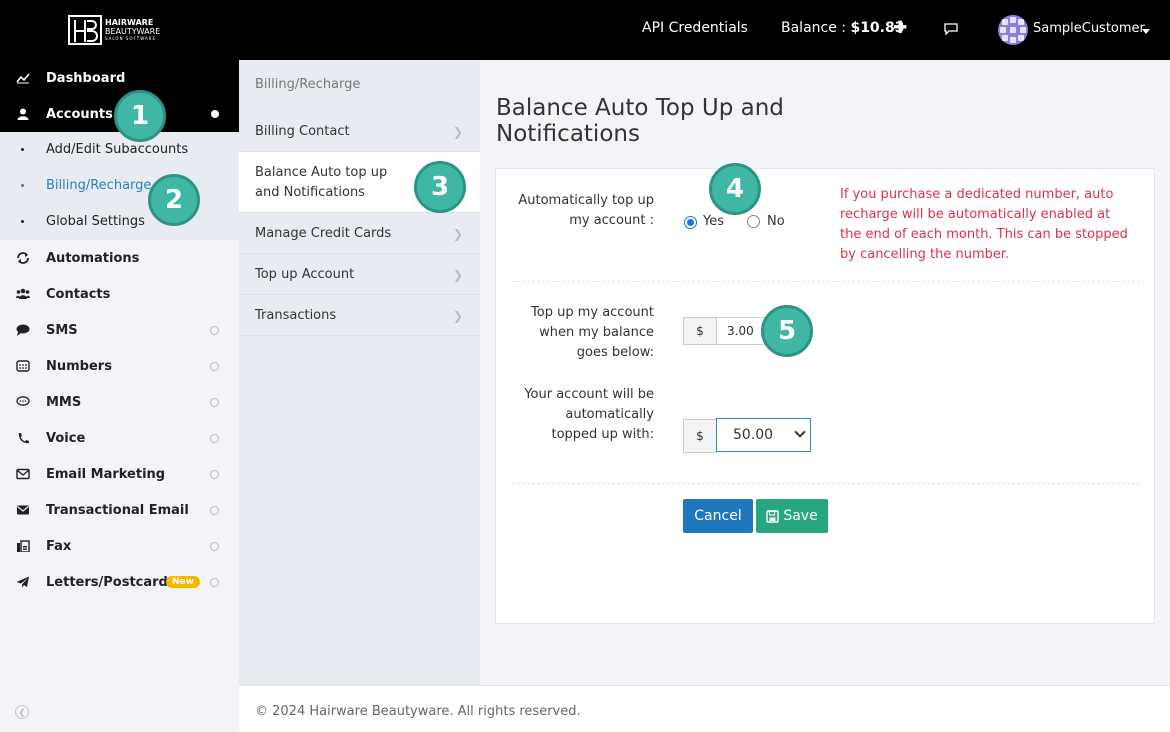  Describe the element at coordinates (305, 274) in the screenshot. I see `subnav-item-label: Top up Account` at that location.